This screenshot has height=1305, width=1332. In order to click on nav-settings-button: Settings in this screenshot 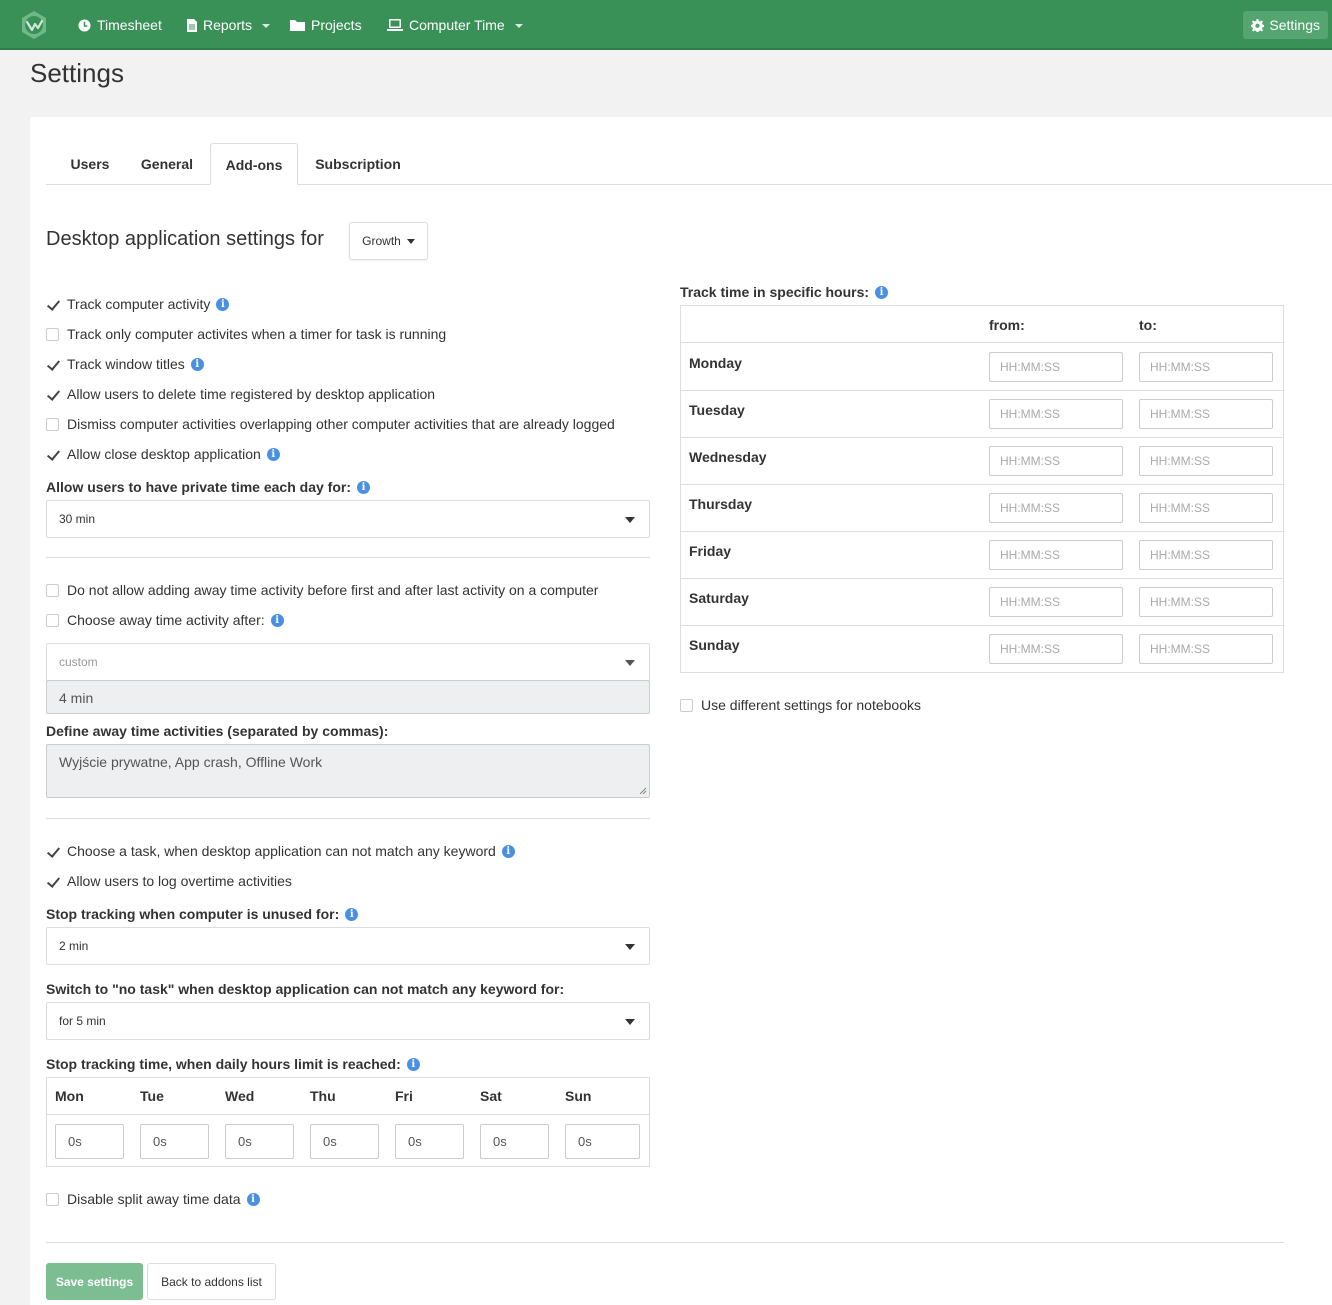, I will do `click(1285, 25)`.